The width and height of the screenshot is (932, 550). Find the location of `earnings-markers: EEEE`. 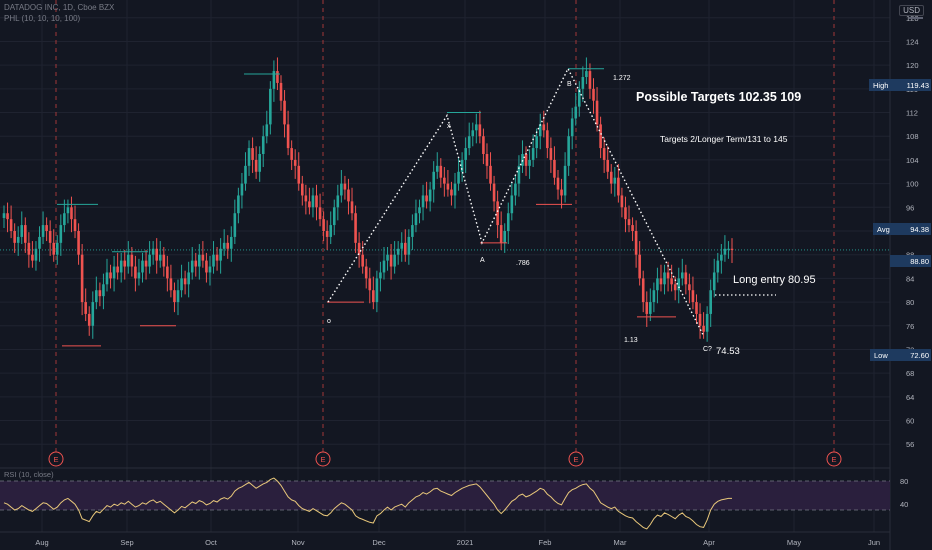

earnings-markers: EEEE is located at coordinates (445, 459).